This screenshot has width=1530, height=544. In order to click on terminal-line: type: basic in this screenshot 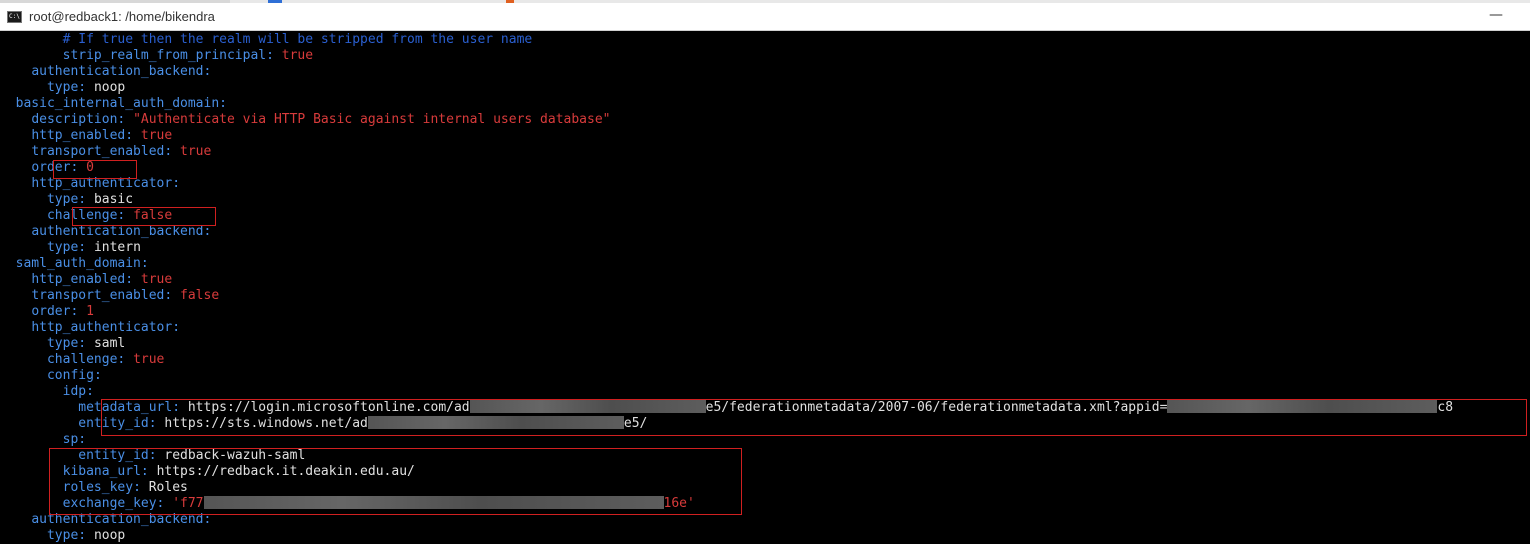, I will do `click(66, 200)`.